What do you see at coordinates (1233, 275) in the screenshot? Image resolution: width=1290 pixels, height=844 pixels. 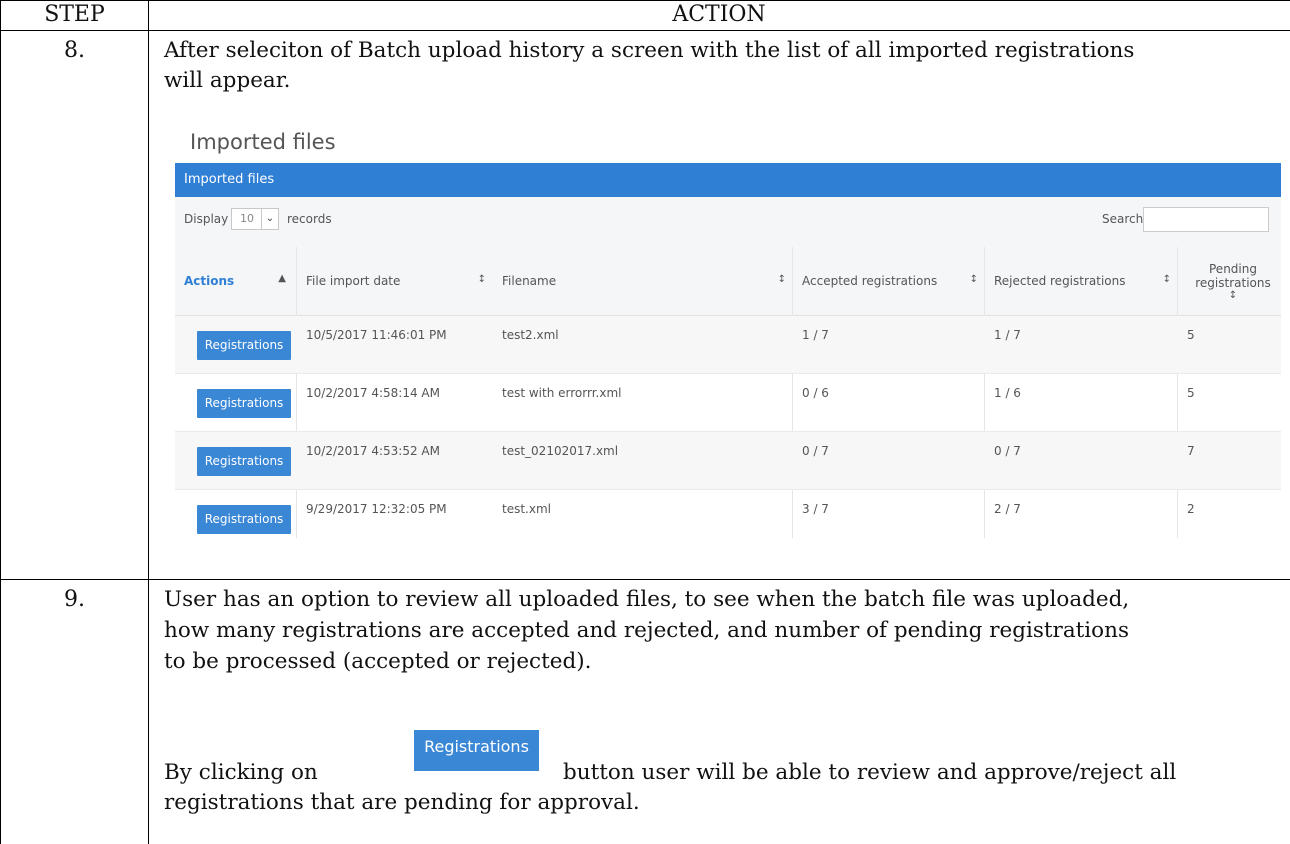 I see `column-label-pending: Pending registrations` at bounding box center [1233, 275].